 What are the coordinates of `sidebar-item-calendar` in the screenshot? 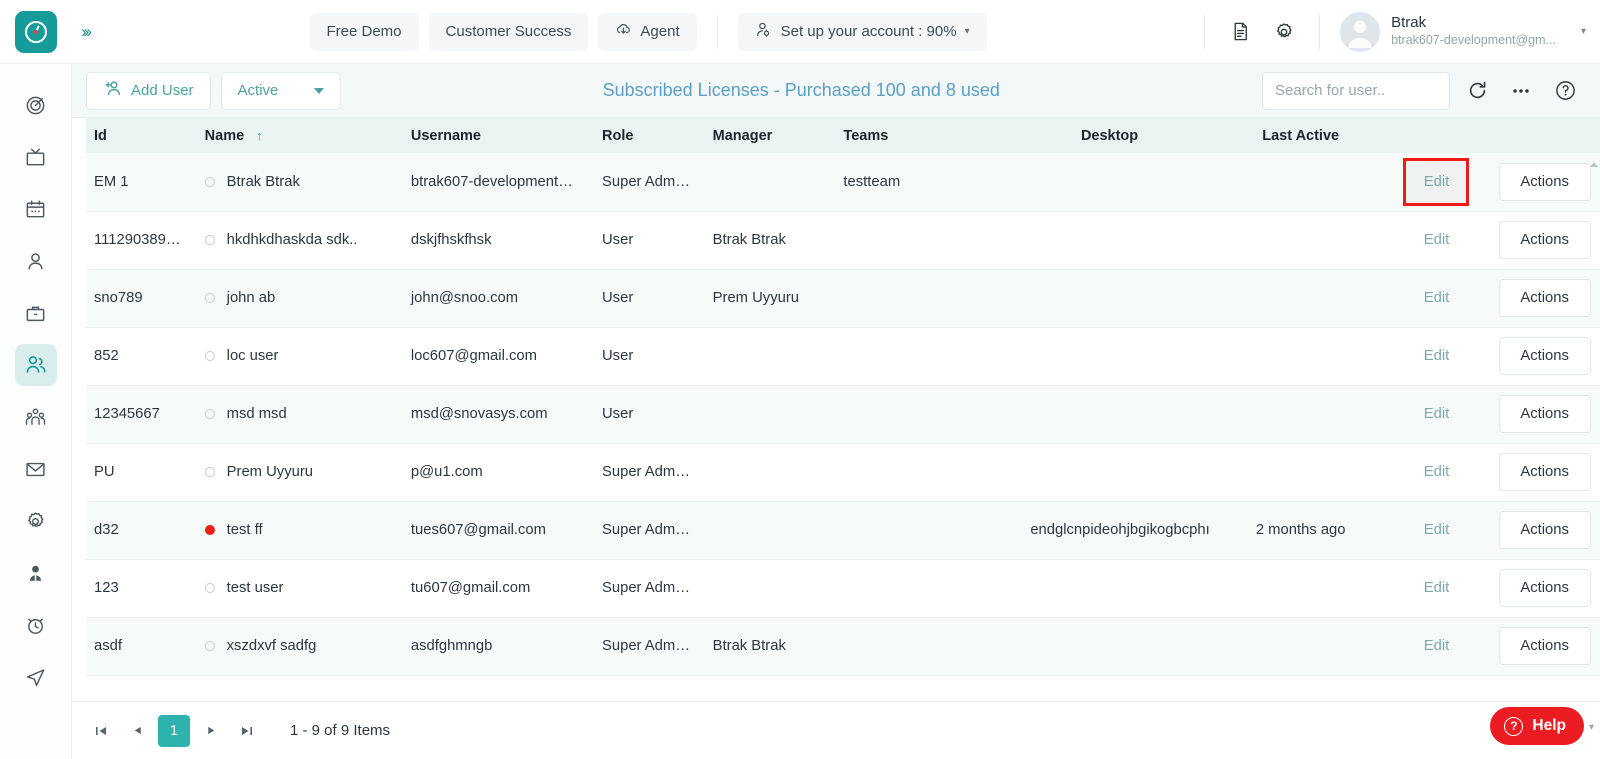 It's located at (36, 209).